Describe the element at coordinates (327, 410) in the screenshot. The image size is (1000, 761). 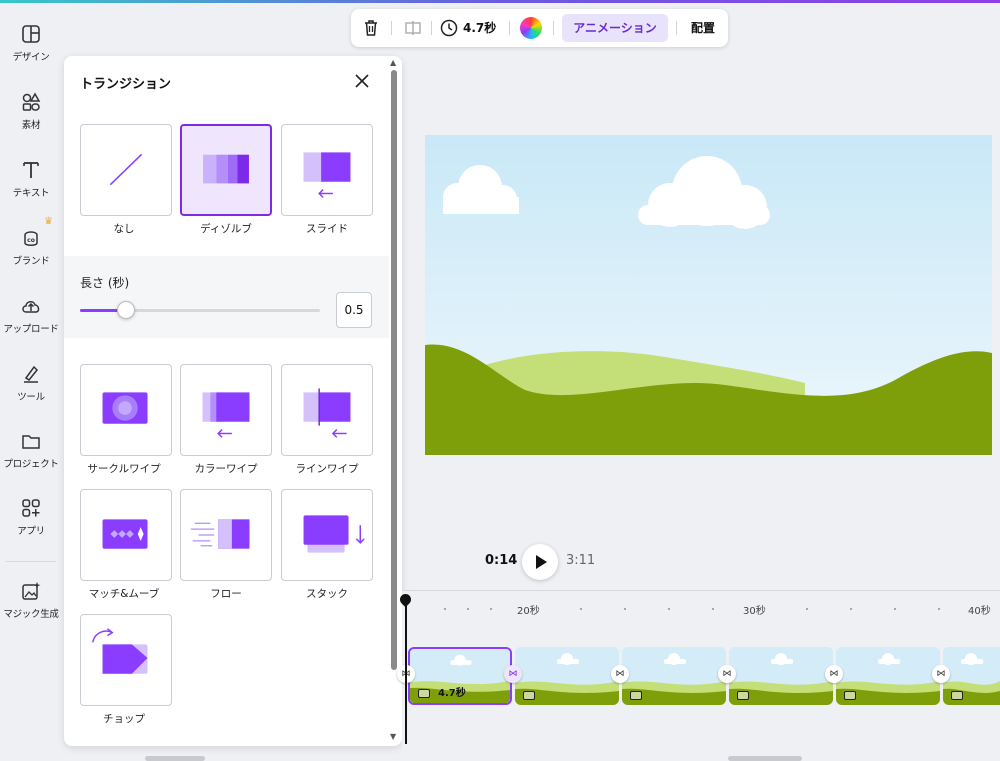
I see `transition-line-wipe-tile` at that location.